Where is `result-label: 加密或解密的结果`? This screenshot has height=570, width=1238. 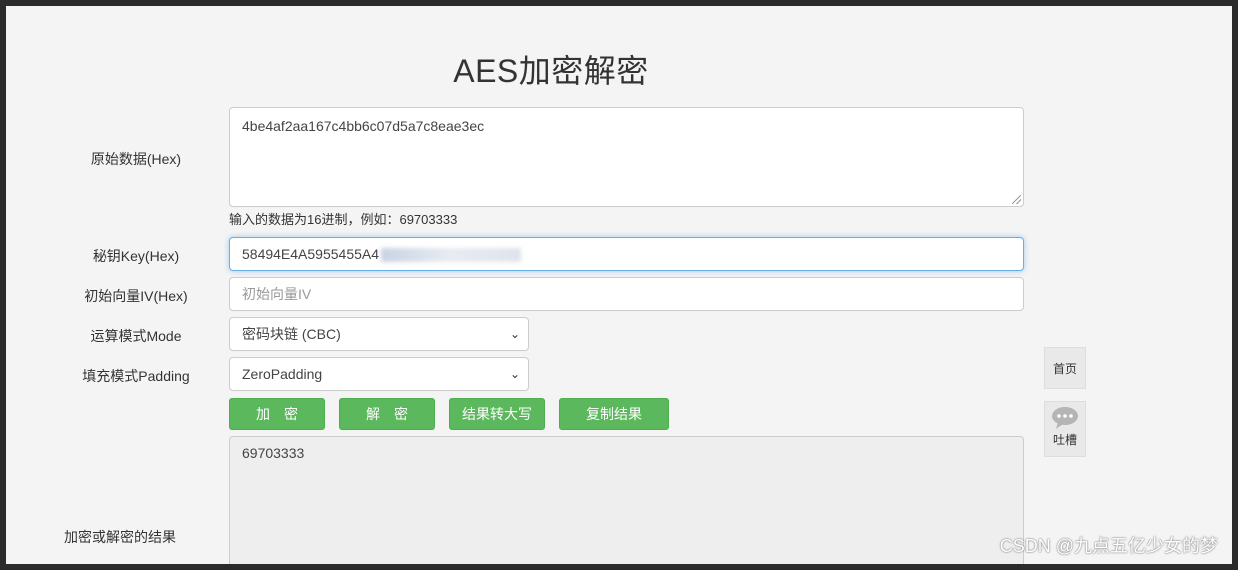 result-label: 加密或解密的结果 is located at coordinates (120, 537).